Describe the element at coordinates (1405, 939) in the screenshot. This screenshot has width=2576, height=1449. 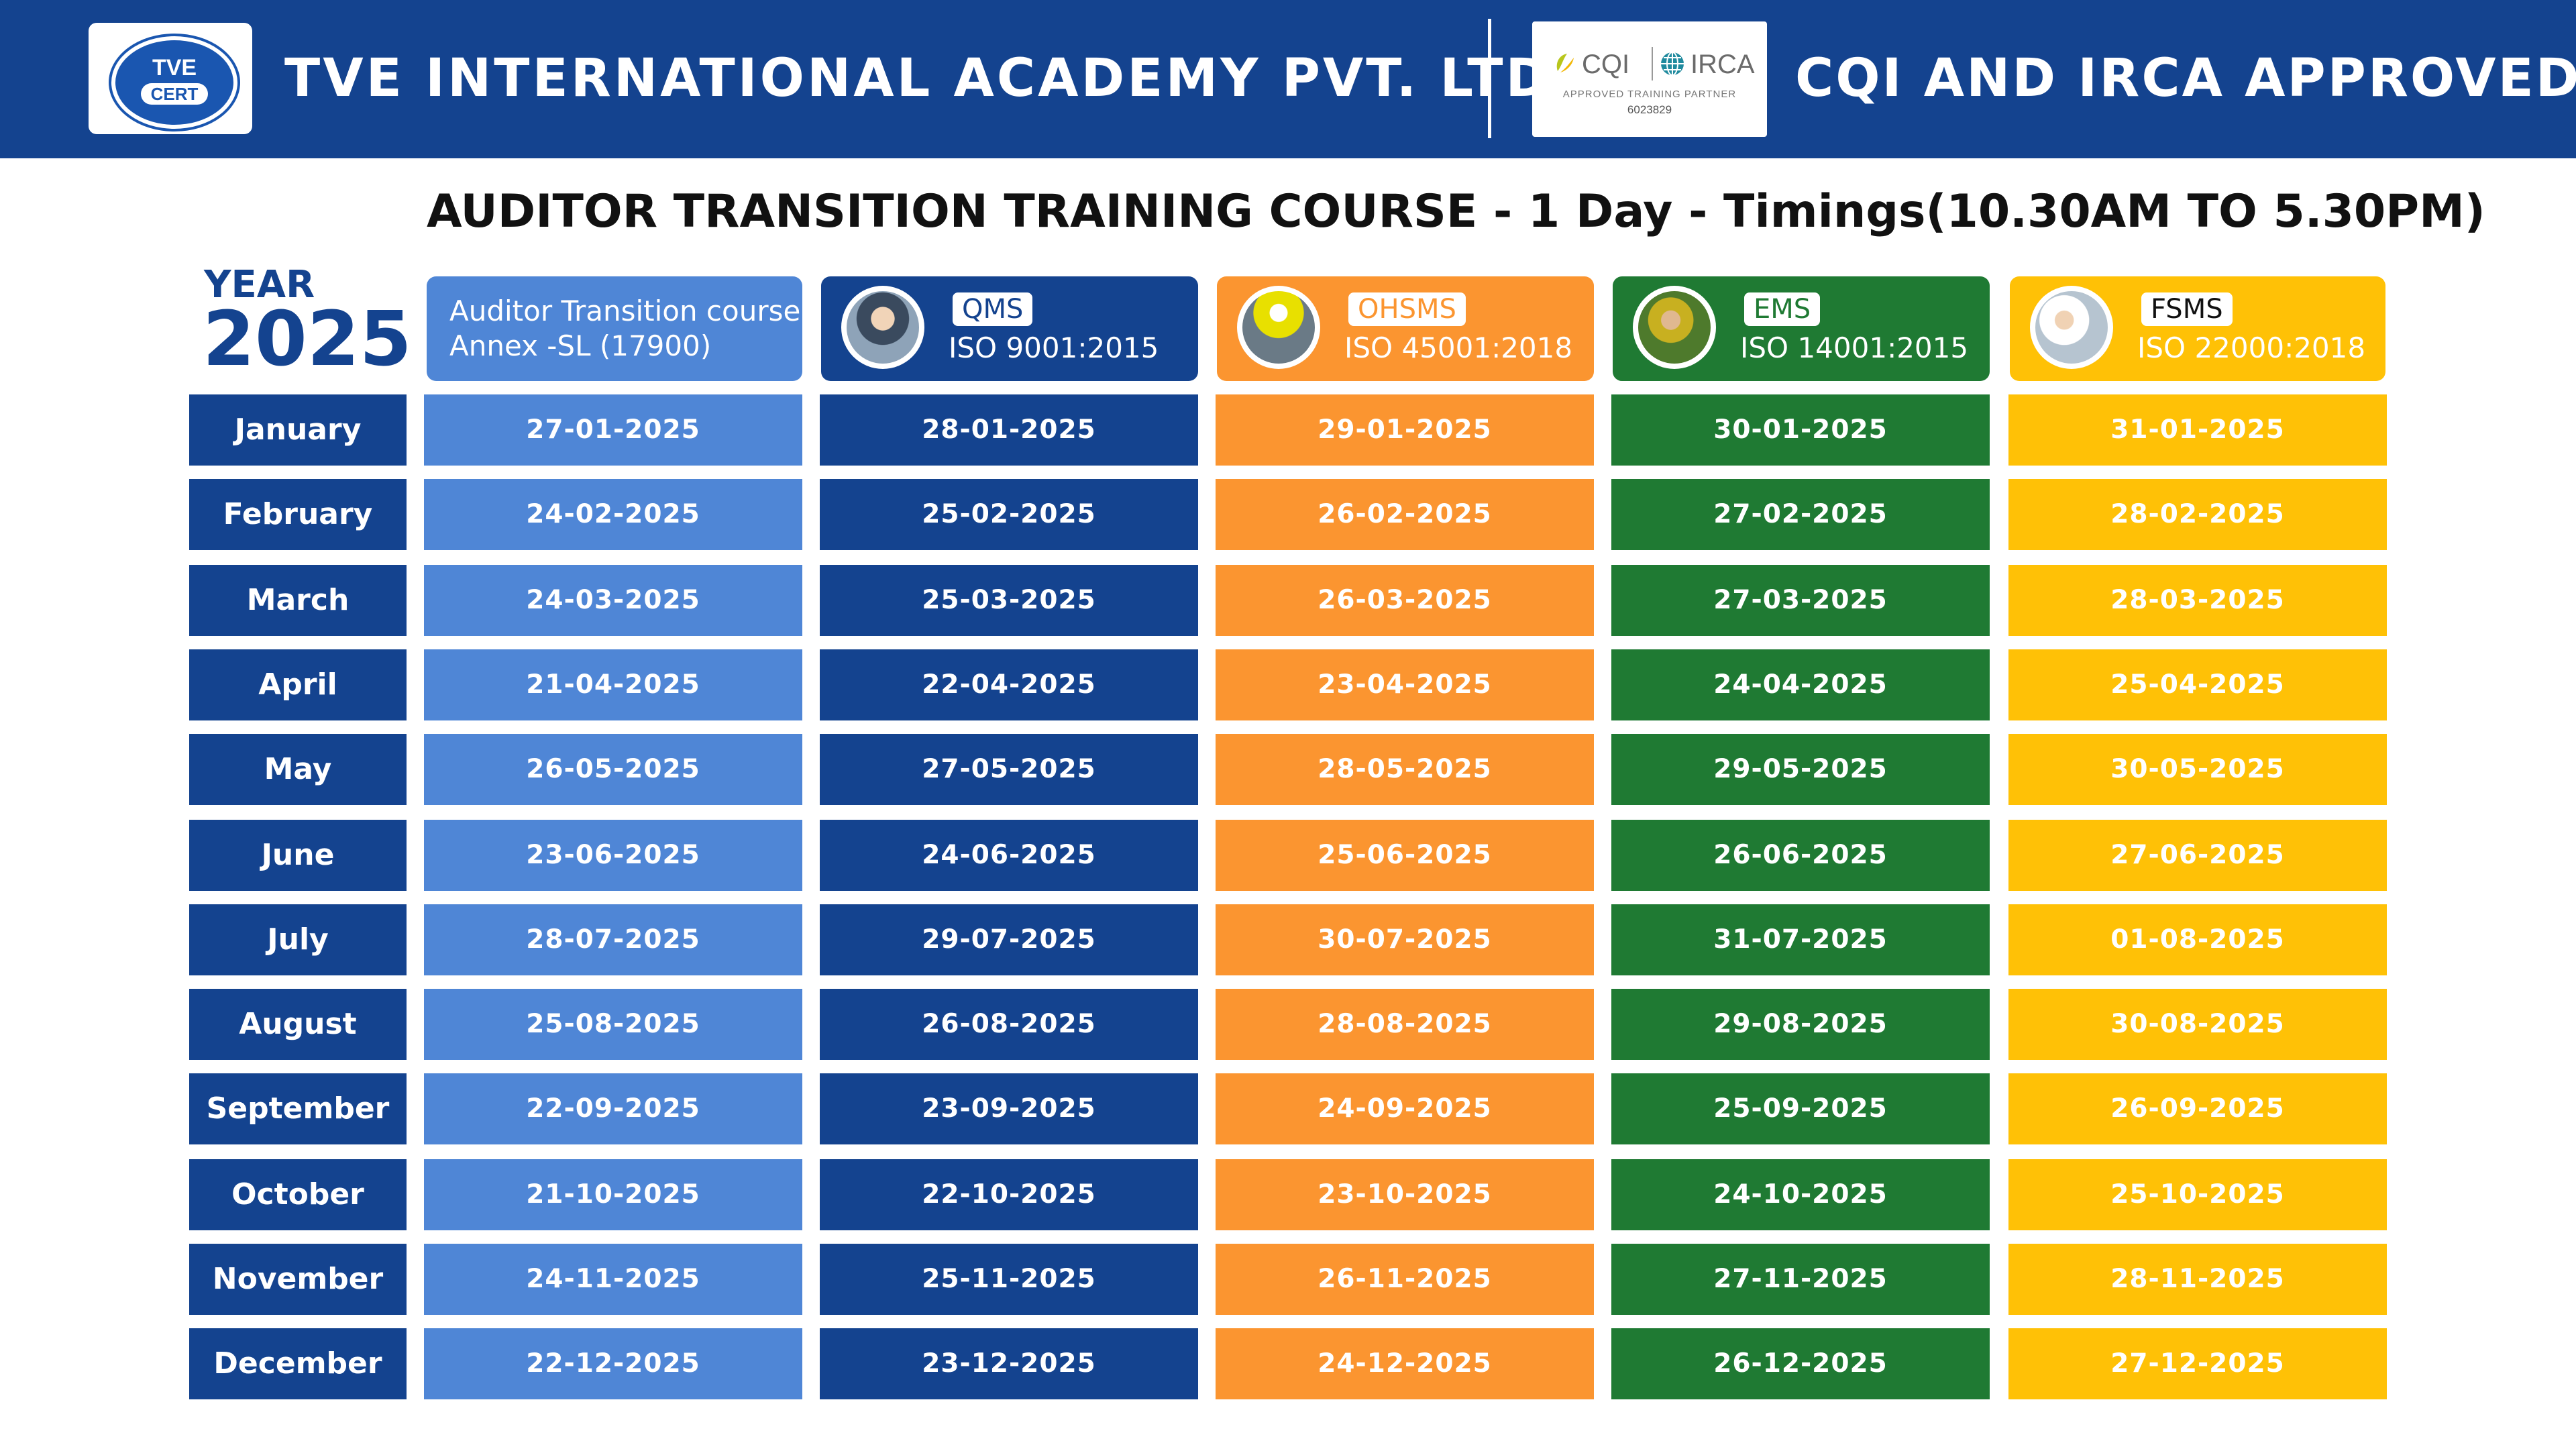
I see `date-cell-ohsms: 30-07-2025` at that location.